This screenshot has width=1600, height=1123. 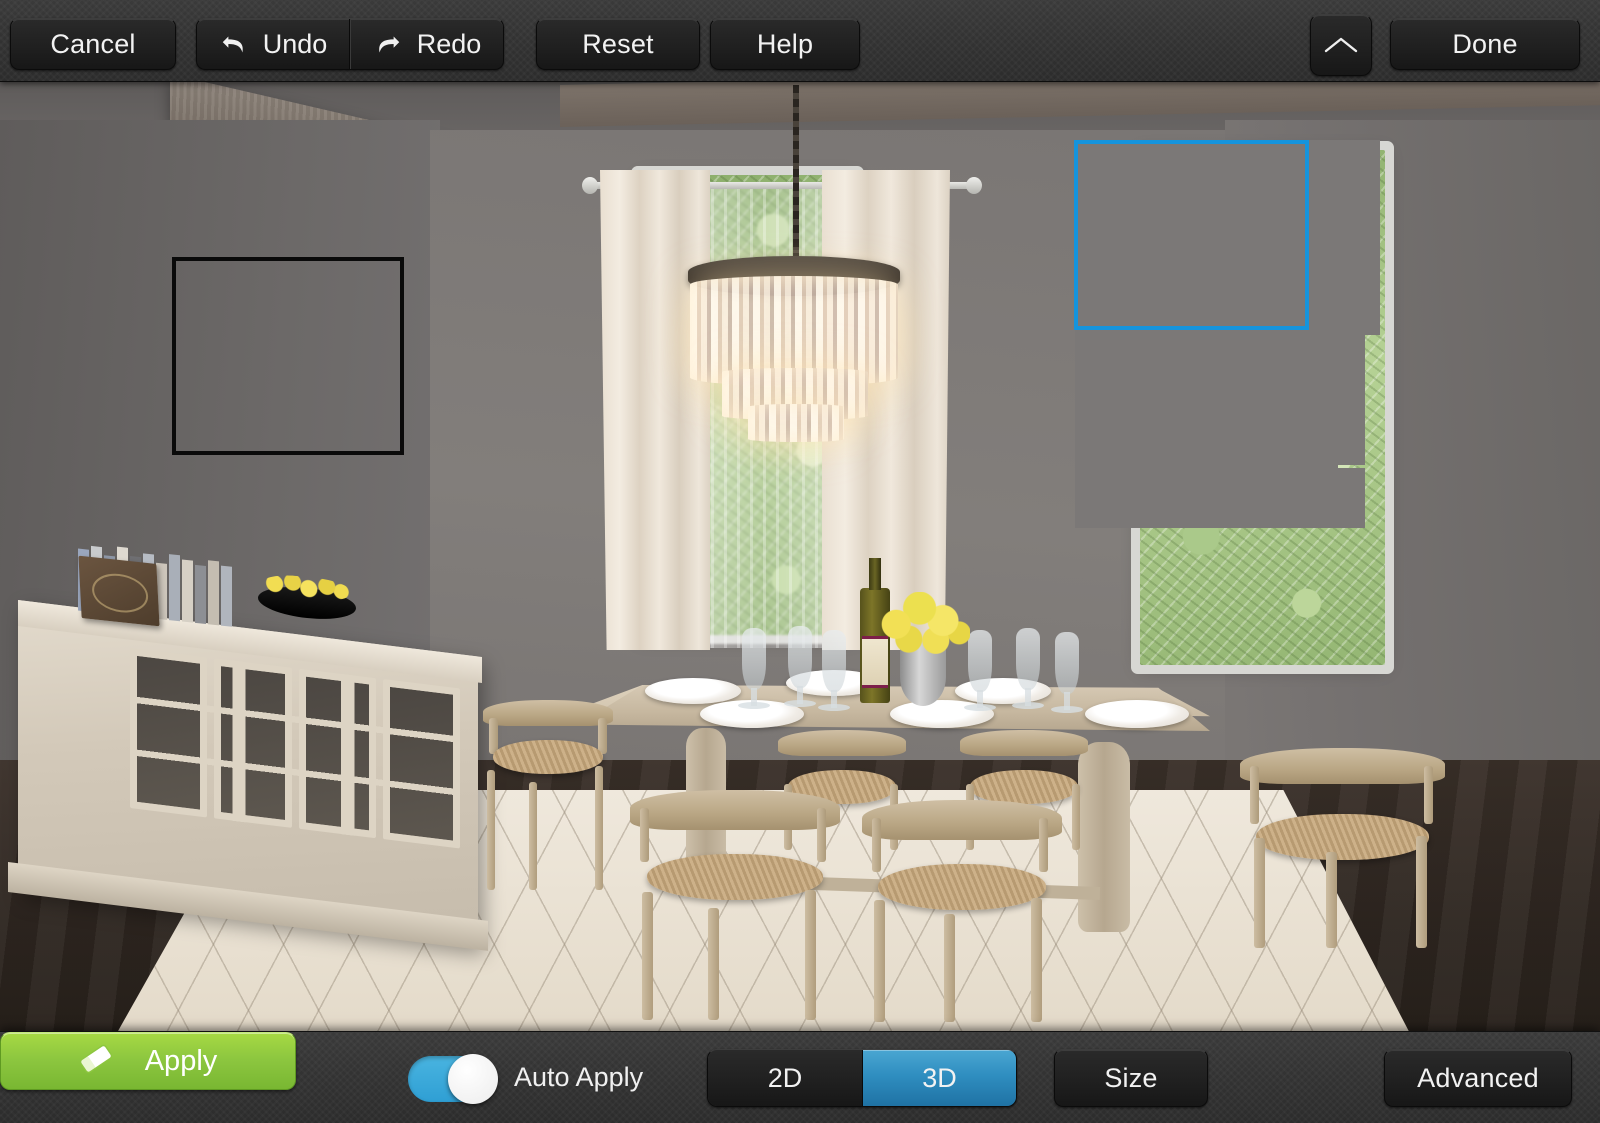 What do you see at coordinates (449, 43) in the screenshot?
I see `redo-label: Redo` at bounding box center [449, 43].